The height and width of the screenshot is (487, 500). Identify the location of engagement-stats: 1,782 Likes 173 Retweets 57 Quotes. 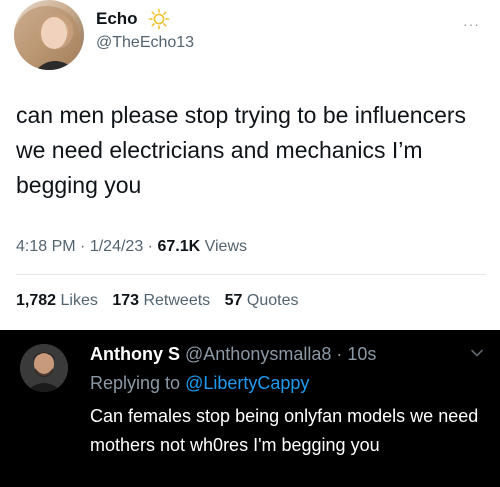
(157, 301).